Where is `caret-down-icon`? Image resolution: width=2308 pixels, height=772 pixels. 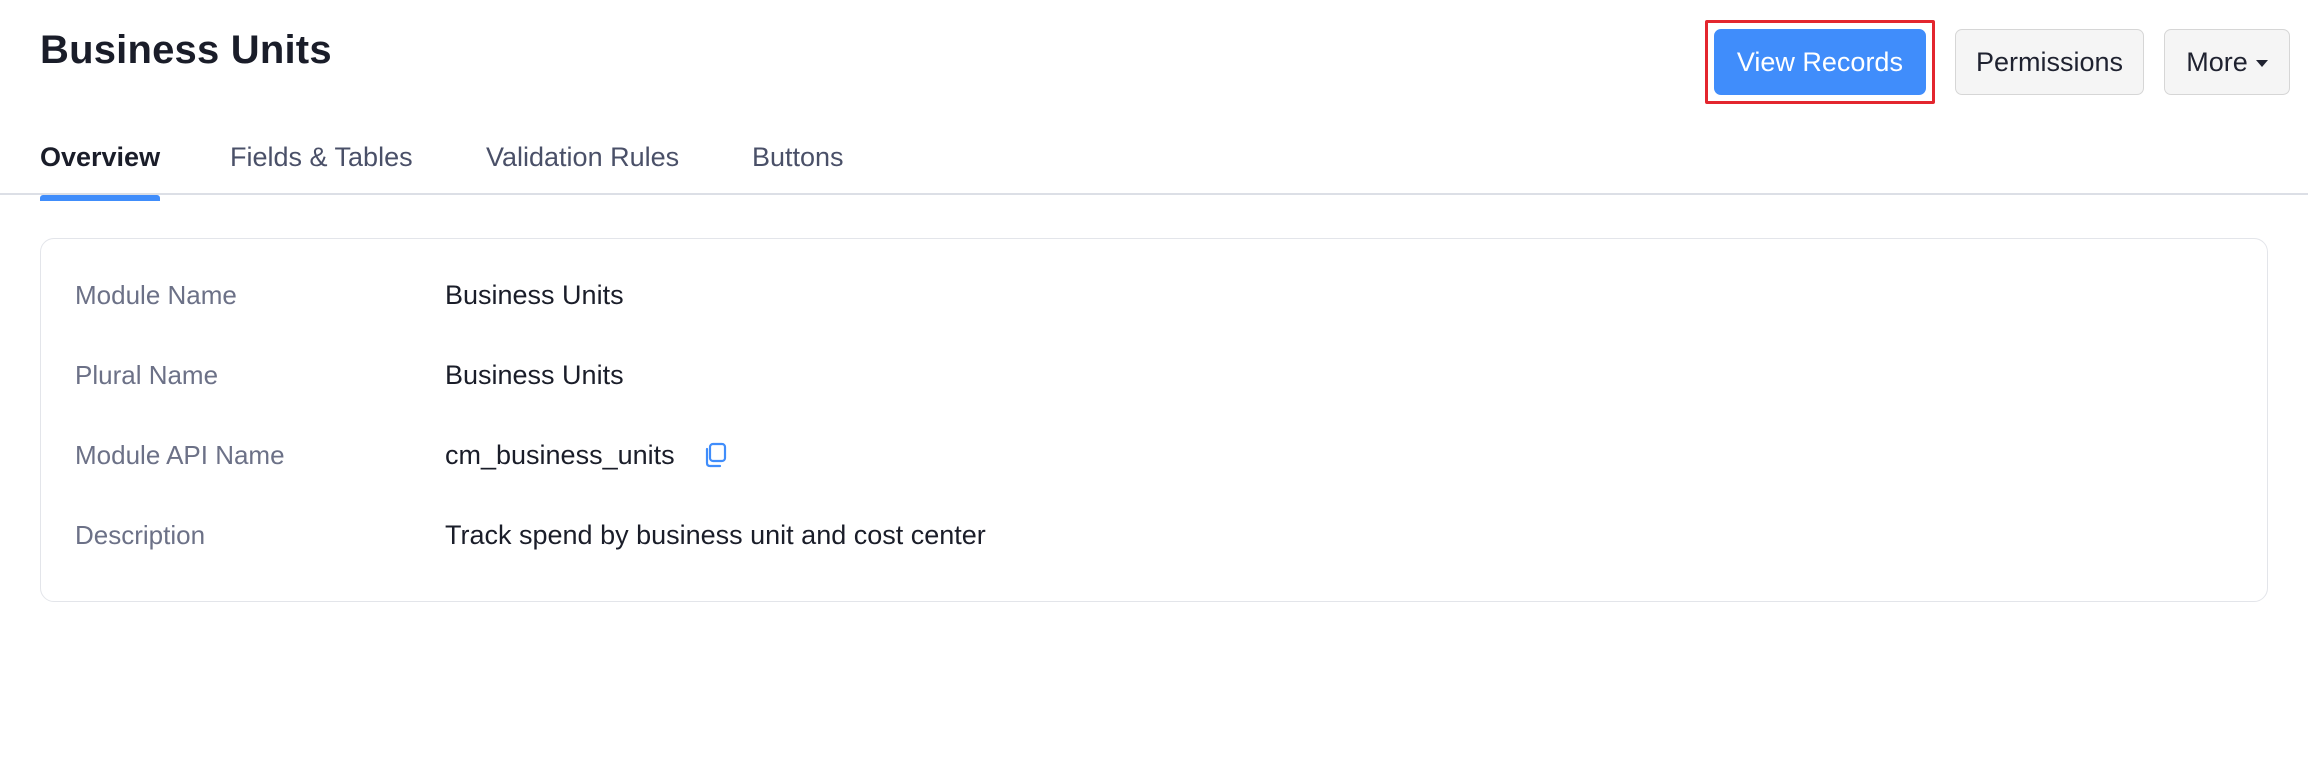 caret-down-icon is located at coordinates (2261, 63).